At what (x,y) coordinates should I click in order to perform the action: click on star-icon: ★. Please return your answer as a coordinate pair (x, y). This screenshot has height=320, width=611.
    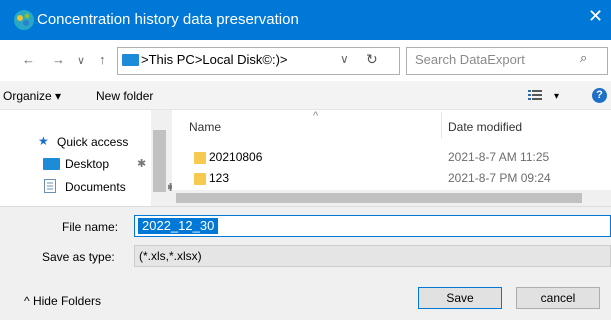
    Looking at the image, I should click on (43, 141).